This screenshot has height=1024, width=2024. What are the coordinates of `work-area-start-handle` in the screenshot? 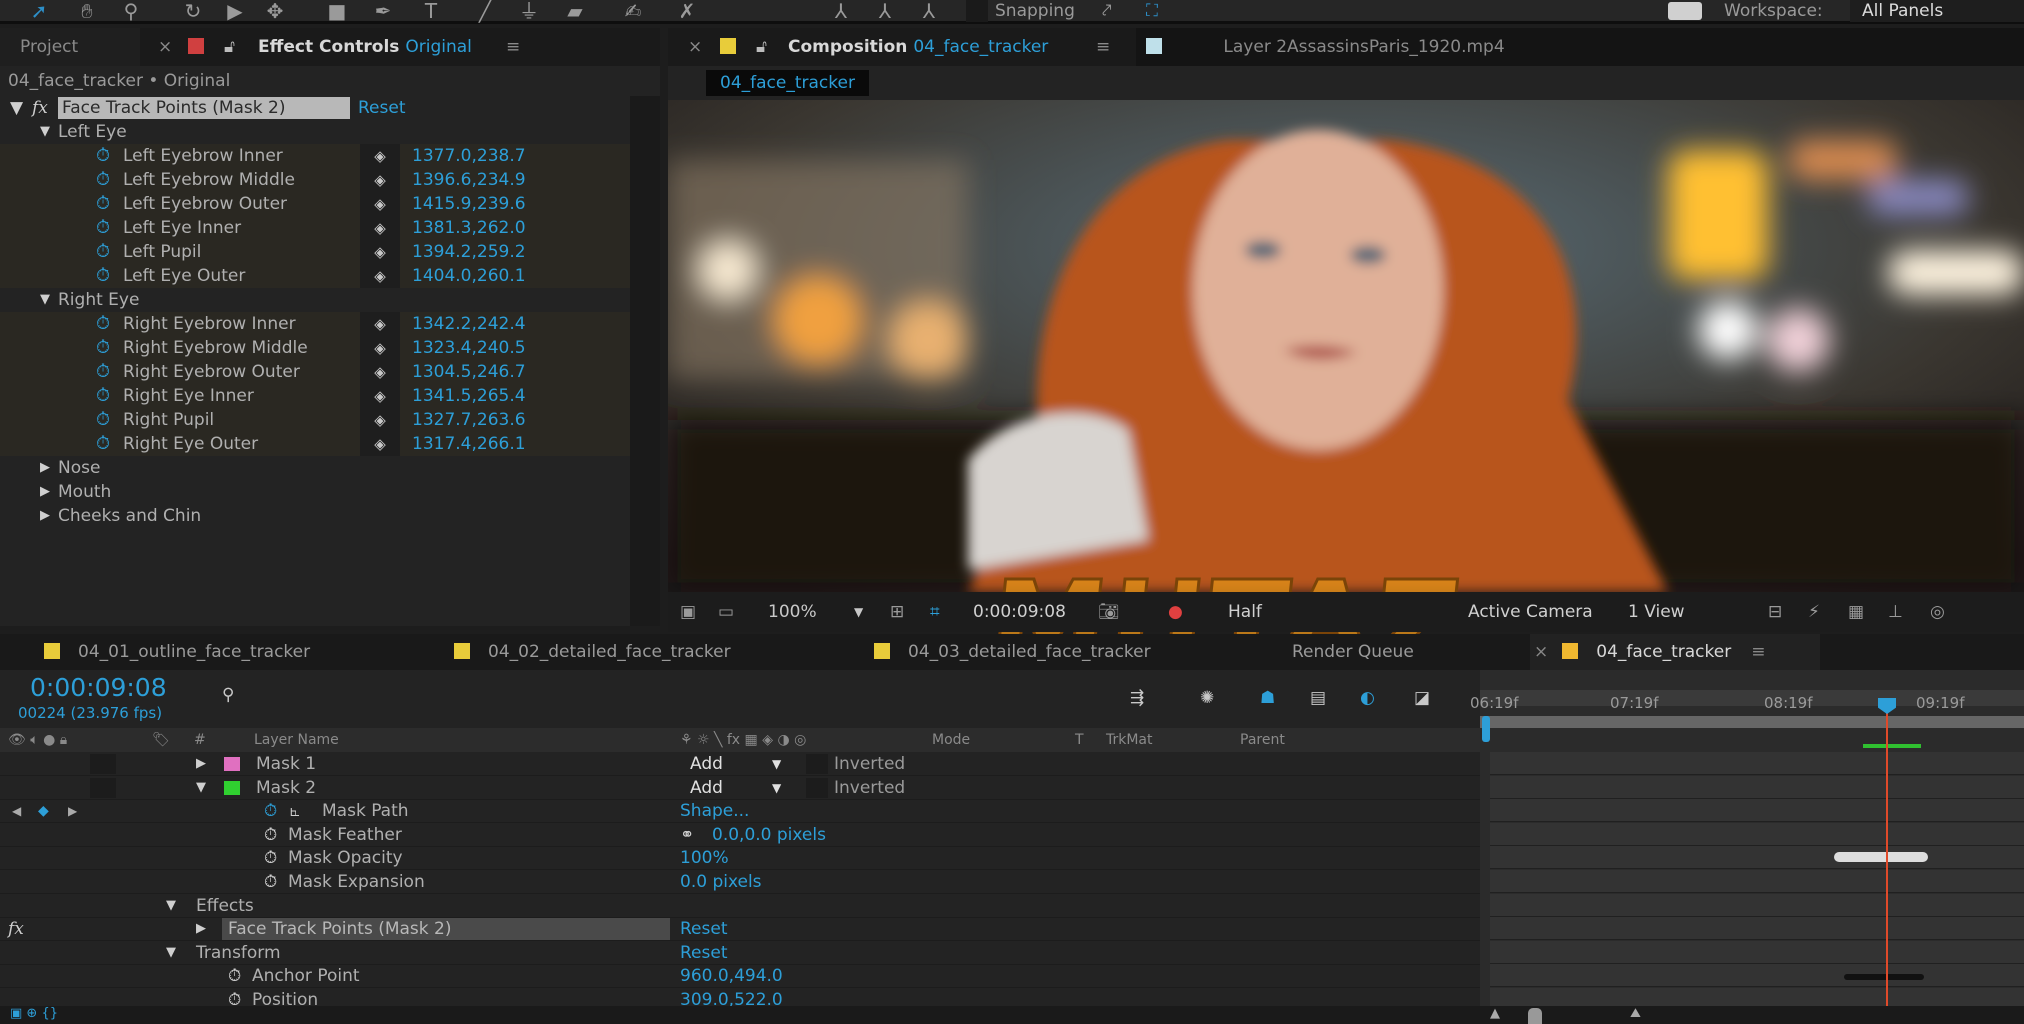 It's located at (1486, 729).